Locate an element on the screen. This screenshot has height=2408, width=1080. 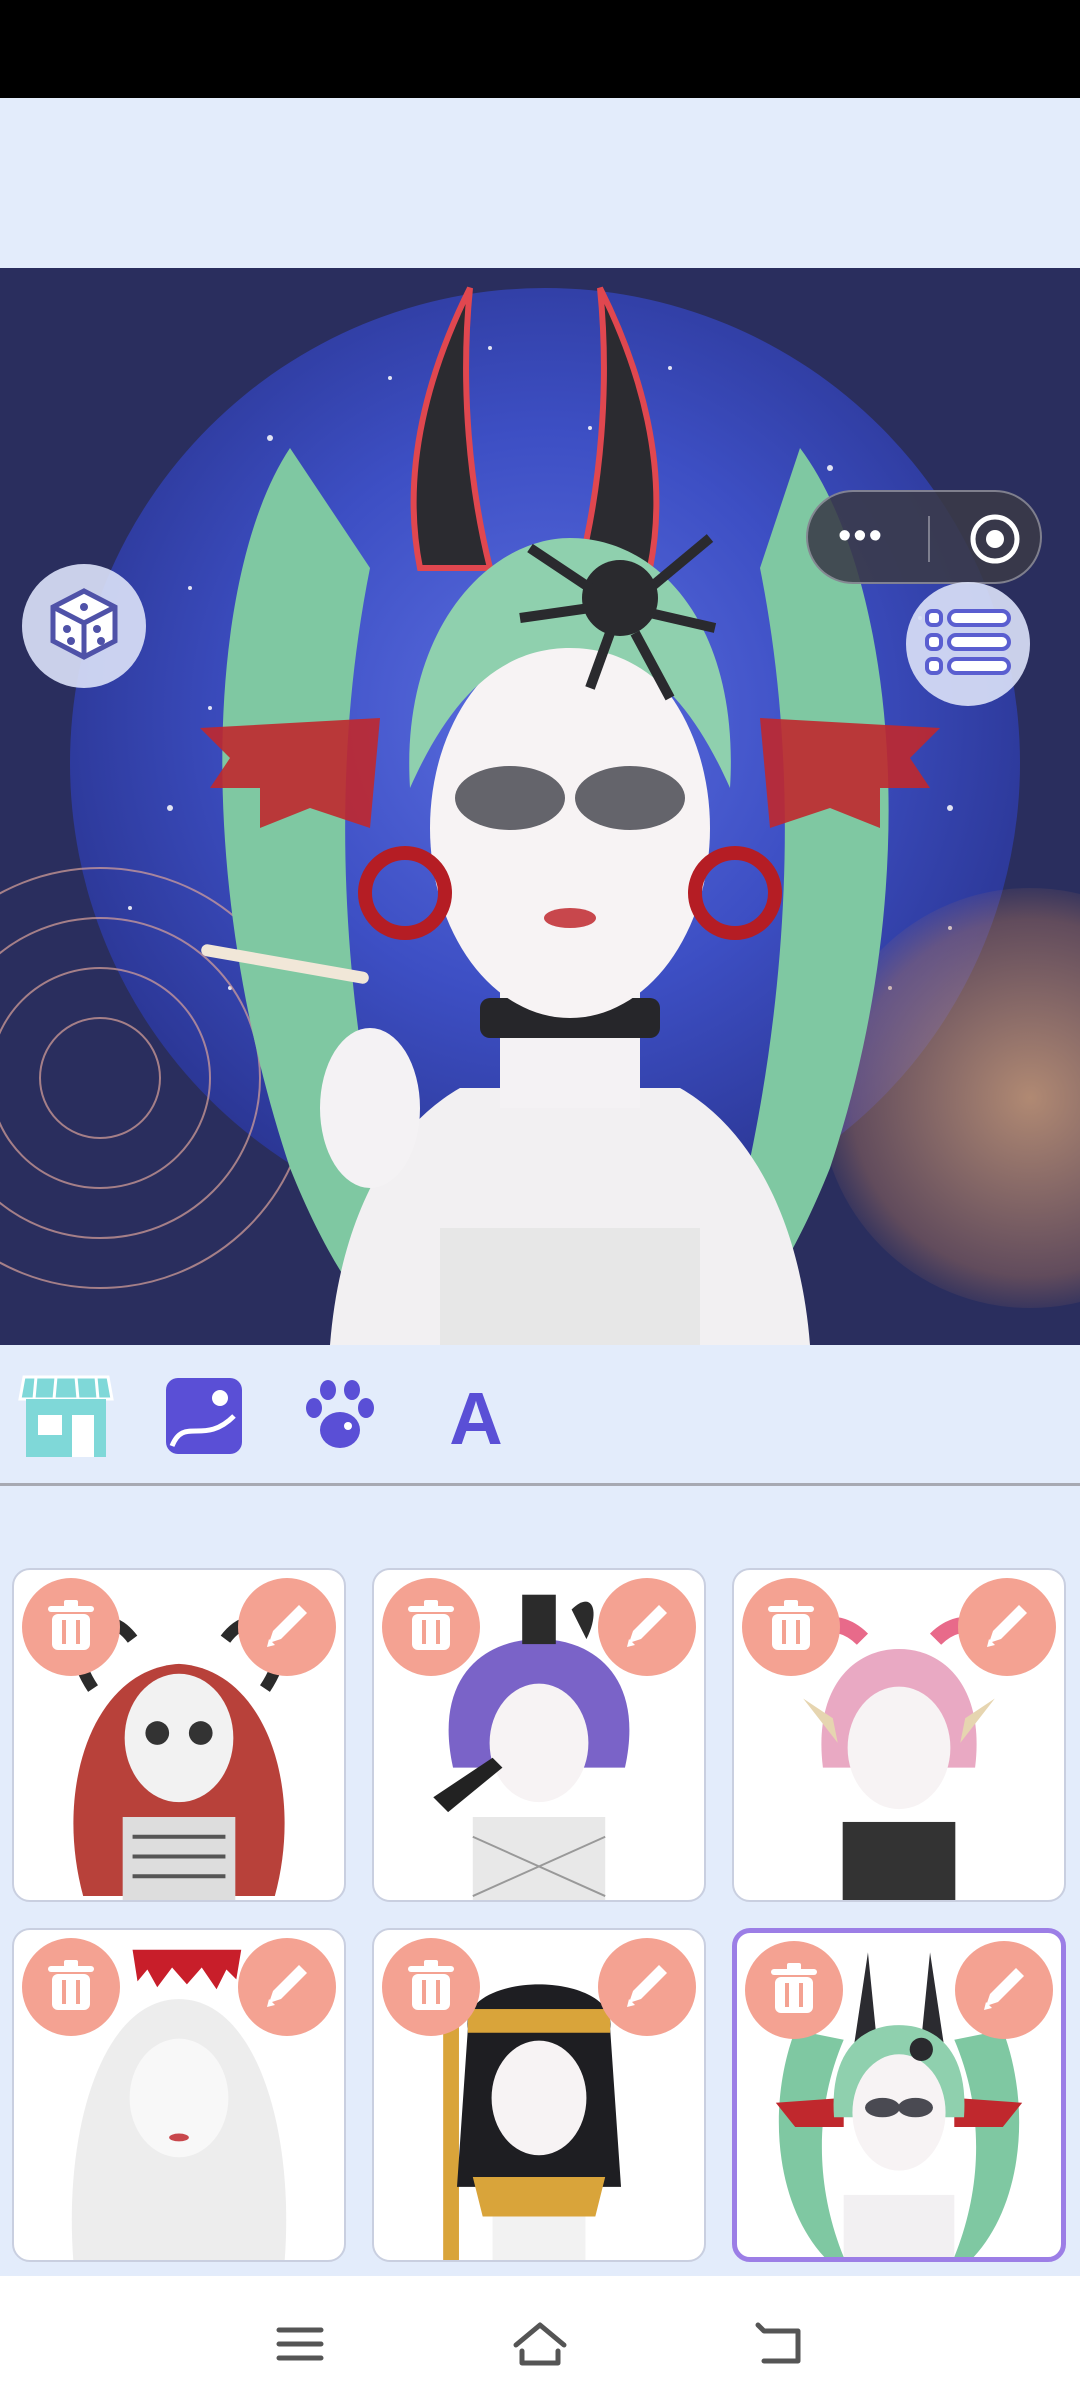
character-card-pink-hair is located at coordinates (899, 1735).